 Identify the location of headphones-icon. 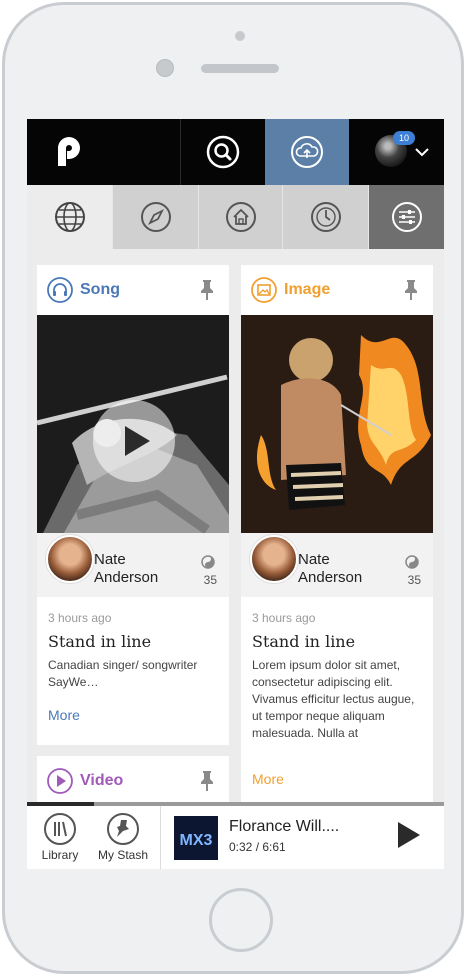
(60, 290).